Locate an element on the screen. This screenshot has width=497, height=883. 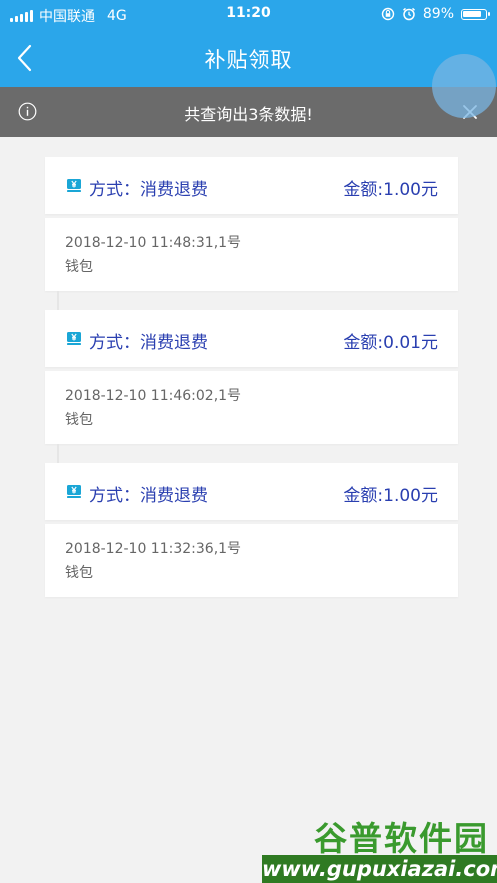
watermark: 谷普软件园 www.gupuxiazai.com is located at coordinates (379, 844).